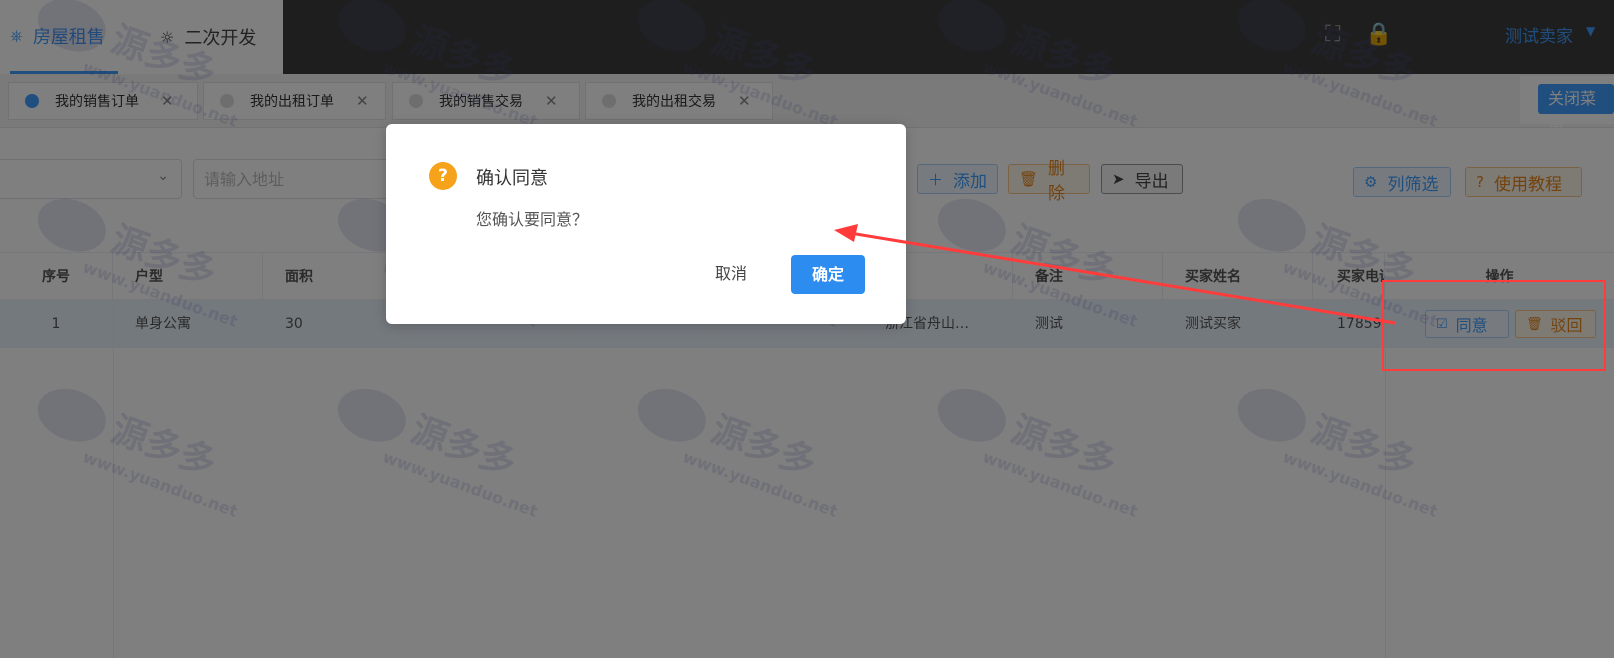  Describe the element at coordinates (646, 224) in the screenshot. I see `confirm-dialog: ? 确认同意 您确认要同意？ 取消 确定` at that location.